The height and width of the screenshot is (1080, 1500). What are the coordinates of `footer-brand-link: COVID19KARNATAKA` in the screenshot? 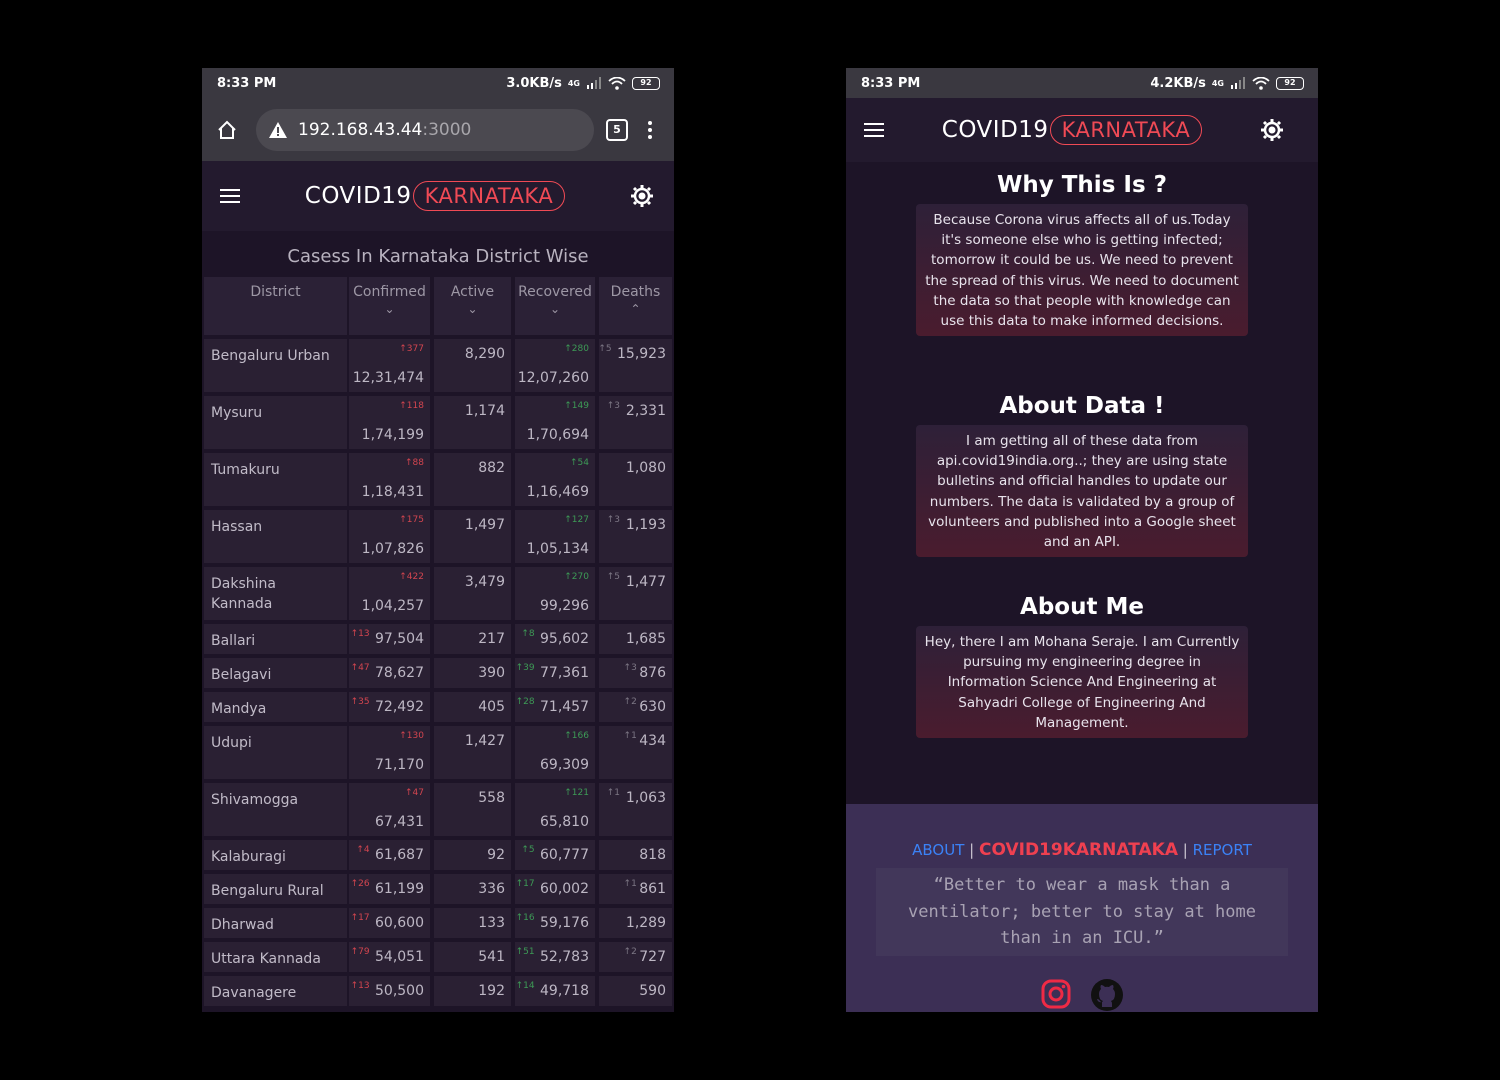 It's located at (1078, 850).